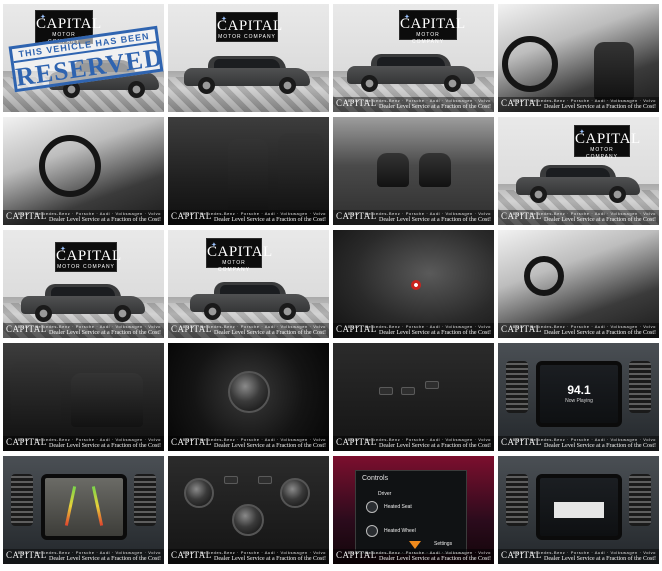 The height and width of the screenshot is (571, 662). Describe the element at coordinates (372, 531) in the screenshot. I see `heated-wheel-icon` at that location.